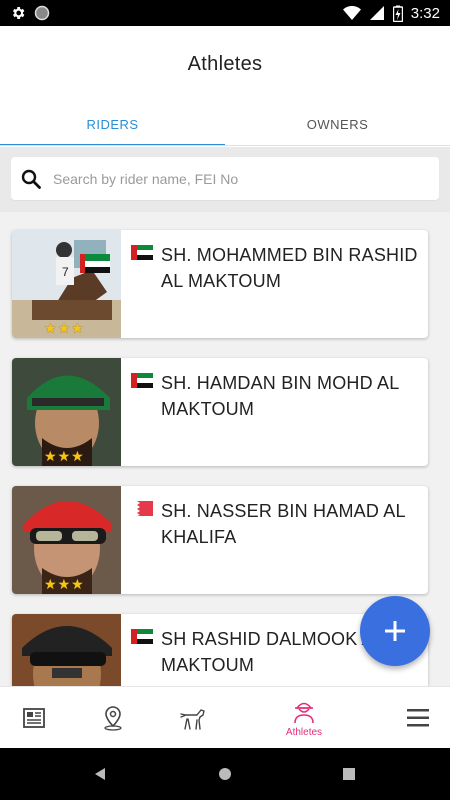  I want to click on battery-charging-icon, so click(397, 13).